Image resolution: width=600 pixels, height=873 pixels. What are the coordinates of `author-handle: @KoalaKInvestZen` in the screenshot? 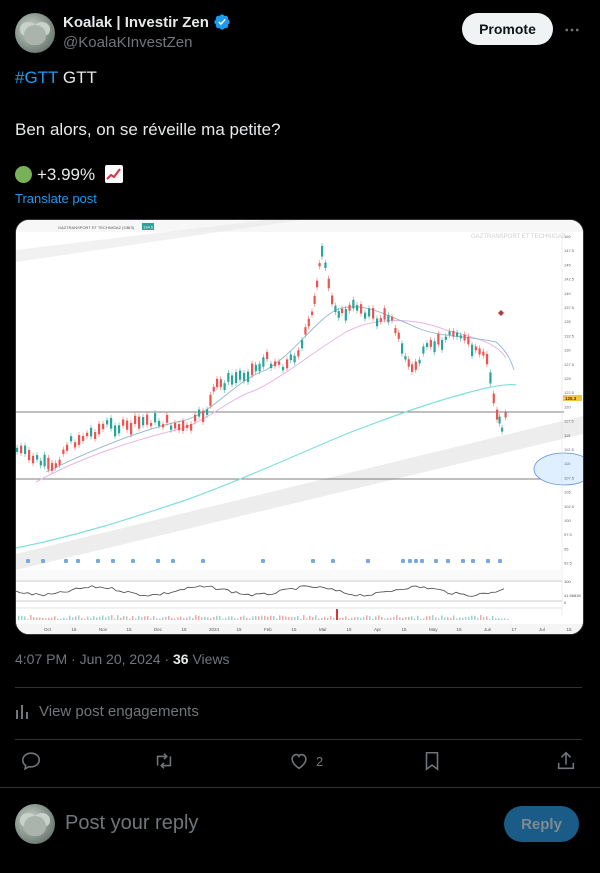 It's located at (127, 42).